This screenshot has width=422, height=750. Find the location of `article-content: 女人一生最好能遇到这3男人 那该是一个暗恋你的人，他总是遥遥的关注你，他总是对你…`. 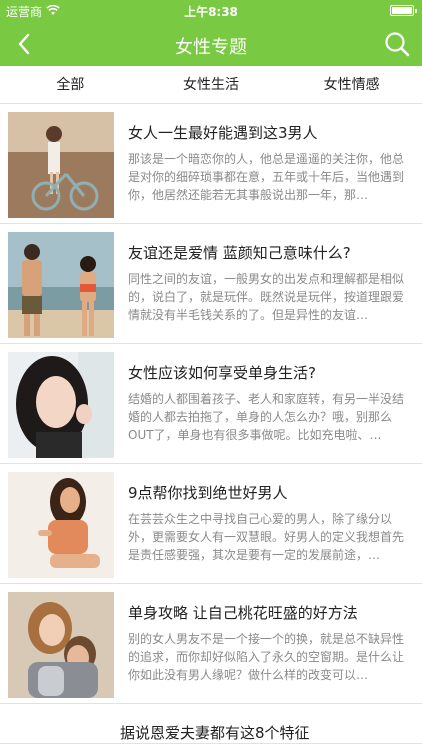

article-content: 女人一生最好能遇到这3男人 那该是一个暗恋你的人，他总是遥遥的关注你，他总是对你… is located at coordinates (263, 167).